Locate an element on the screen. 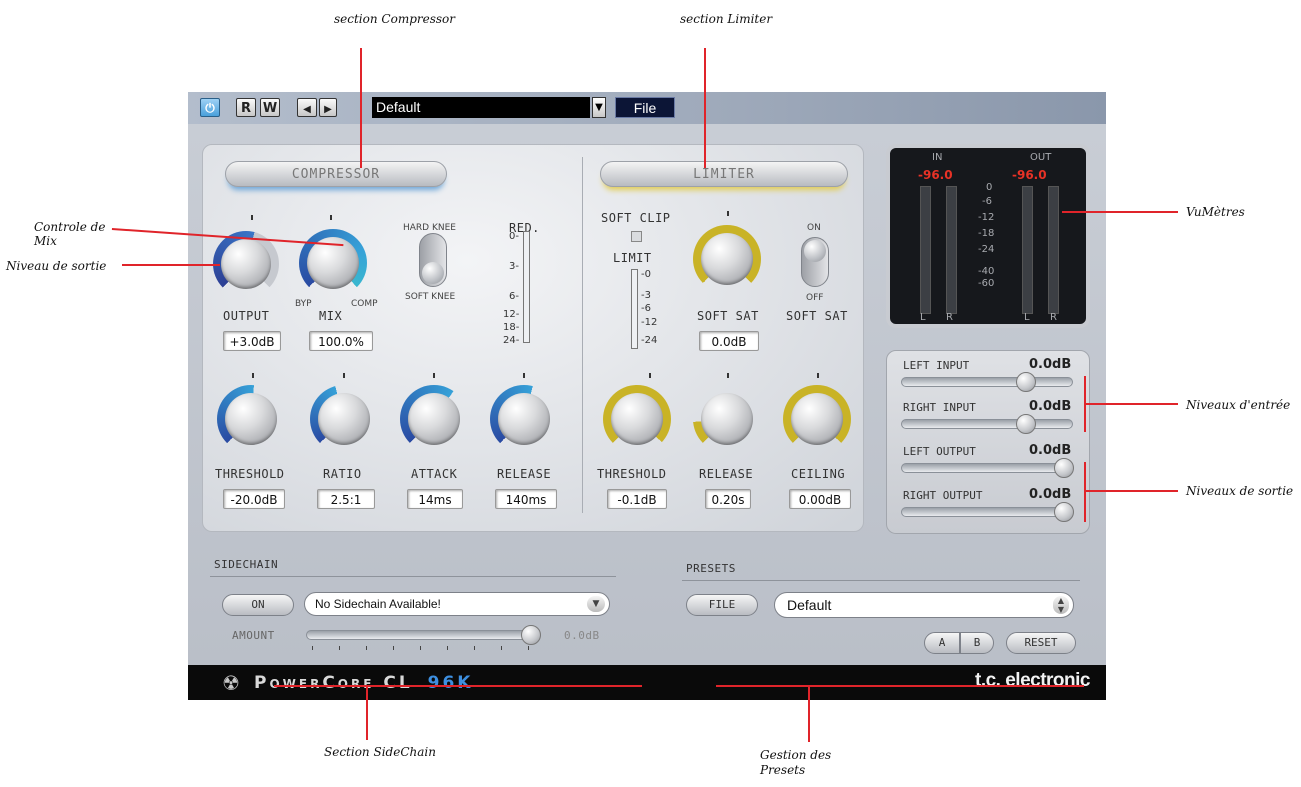  right-output-slider is located at coordinates (987, 512).